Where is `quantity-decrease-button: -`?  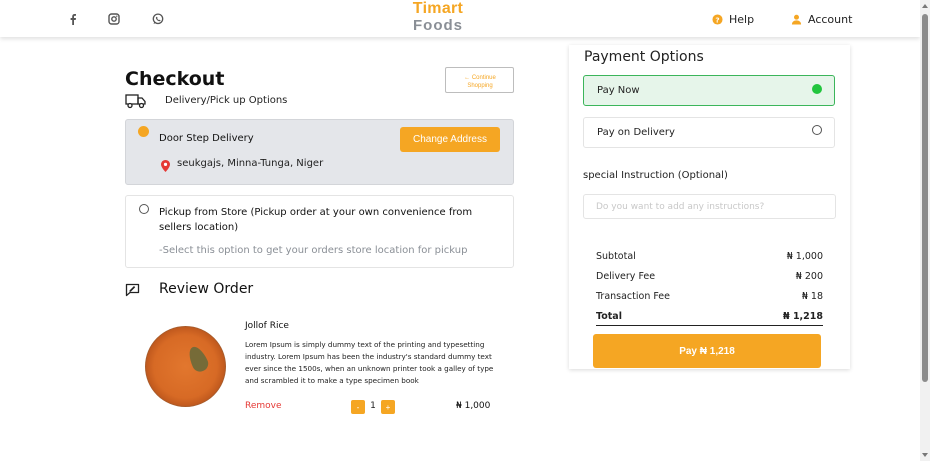 quantity-decrease-button: - is located at coordinates (358, 407).